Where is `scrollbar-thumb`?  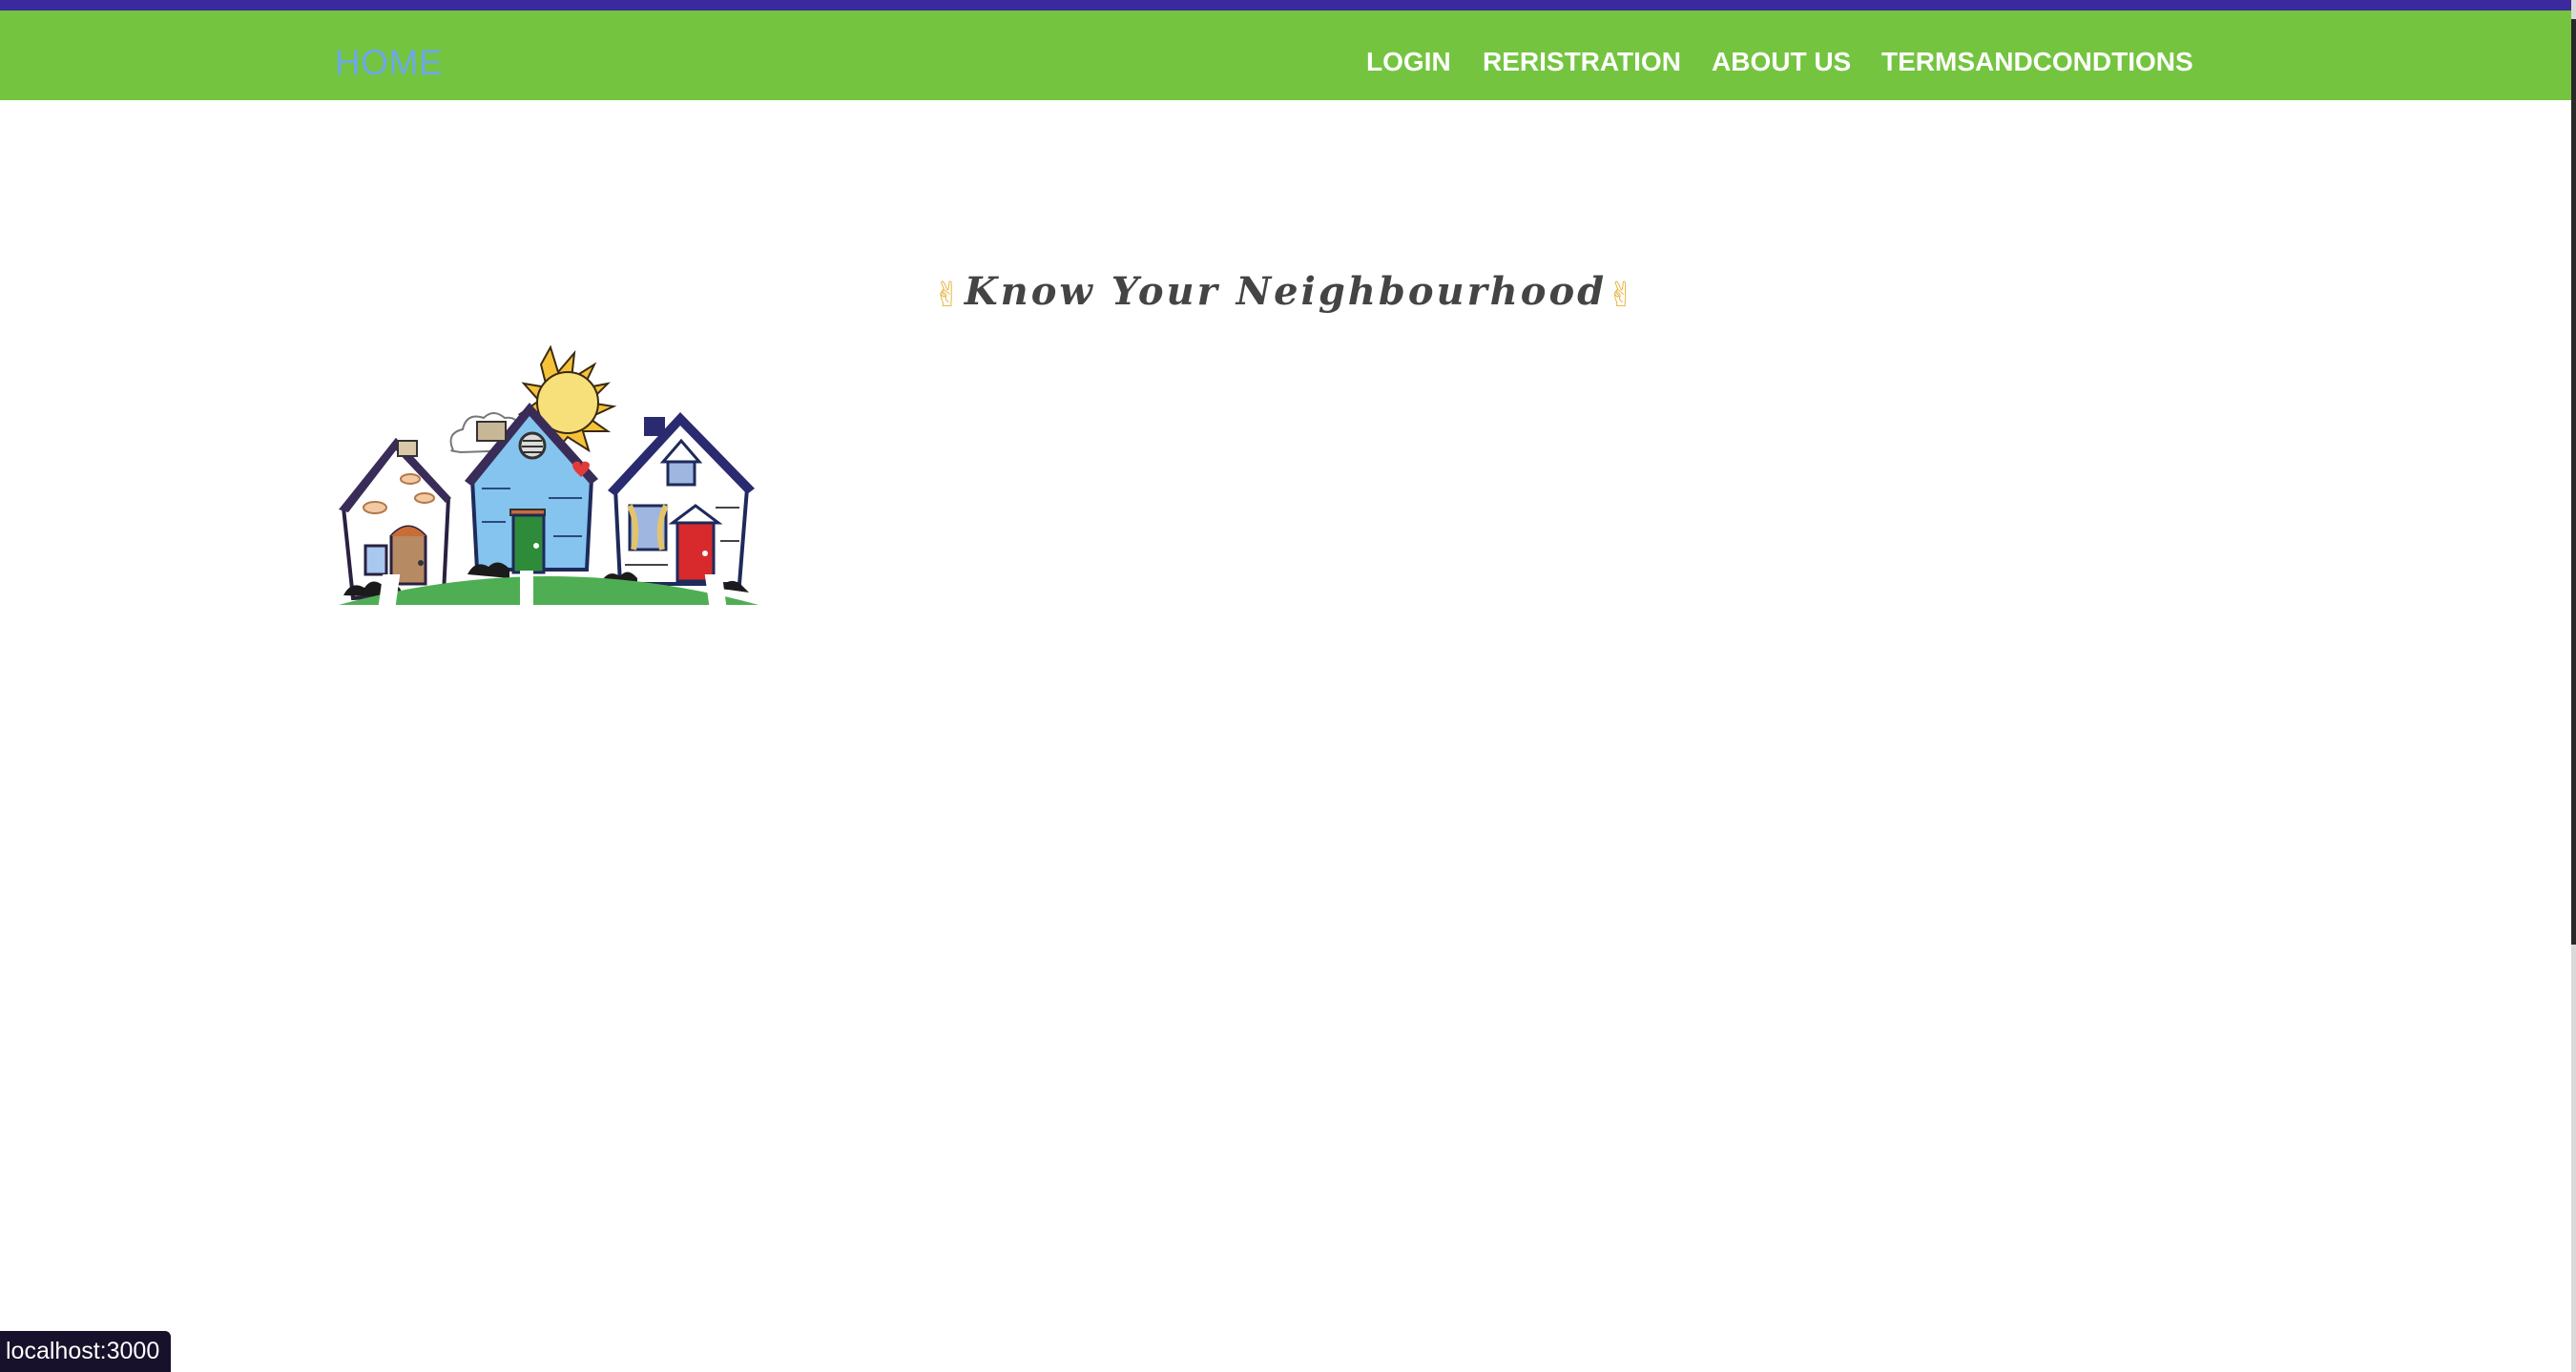
scrollbar-thumb is located at coordinates (2573, 482).